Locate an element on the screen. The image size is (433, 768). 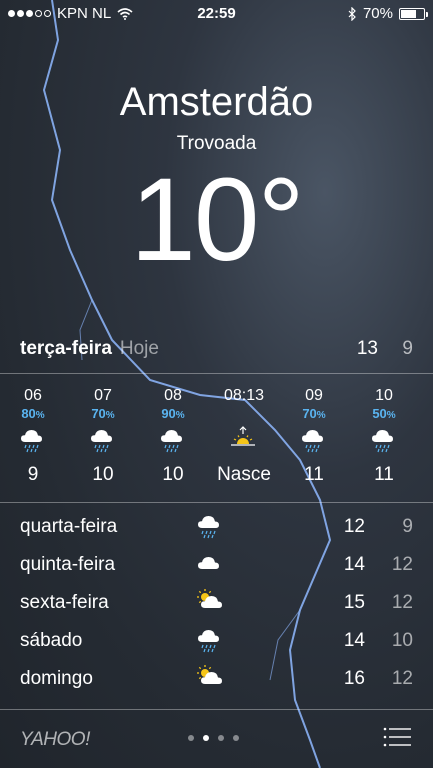
sunrise-icon is located at coordinates (244, 440).